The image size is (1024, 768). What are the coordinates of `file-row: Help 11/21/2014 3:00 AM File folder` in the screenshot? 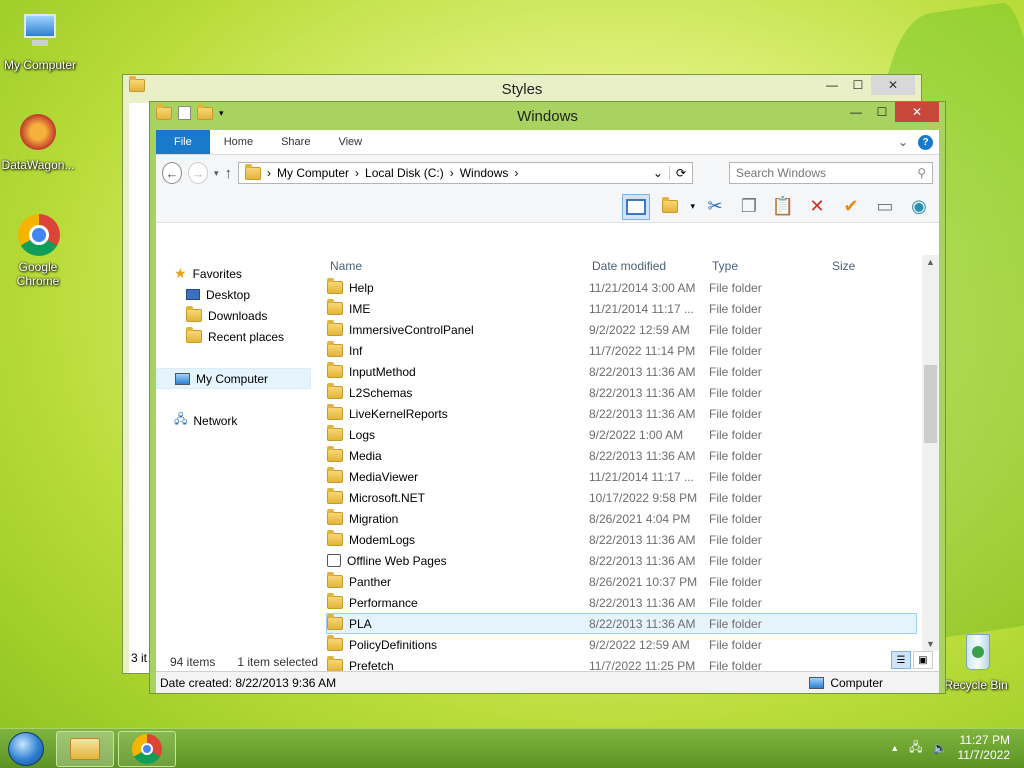 It's located at (621, 287).